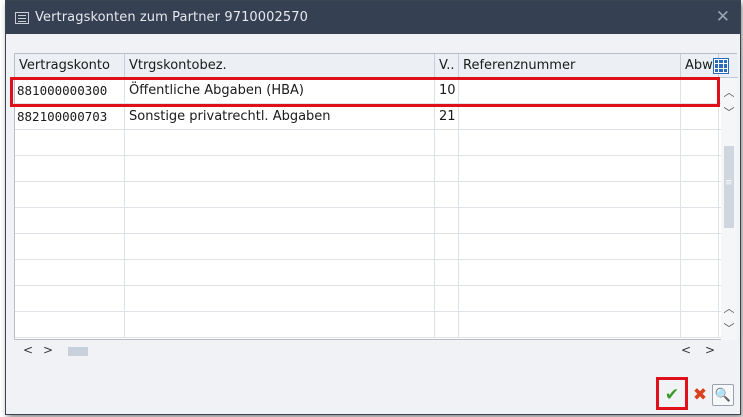 The image size is (743, 417). What do you see at coordinates (22, 17) in the screenshot?
I see `window-menu-icon` at bounding box center [22, 17].